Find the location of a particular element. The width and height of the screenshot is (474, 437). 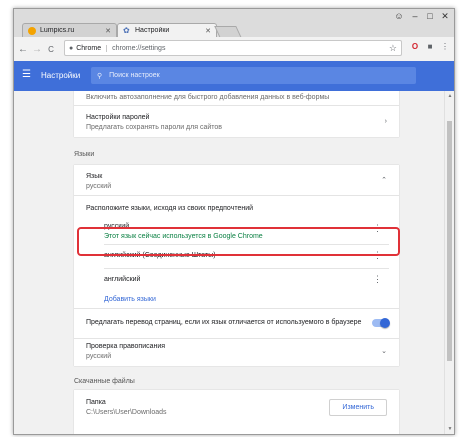

downloads-card: Папка C:\Users\User\Downloads Изменить is located at coordinates (236, 412).